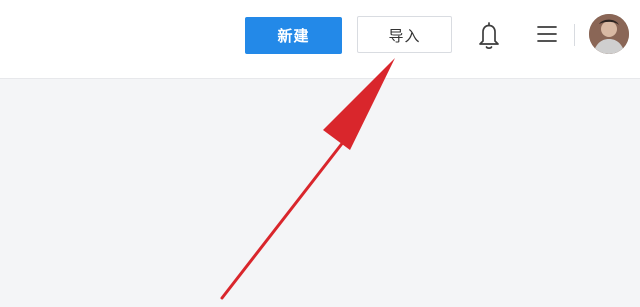 The image size is (640, 307). Describe the element at coordinates (404, 34) in the screenshot. I see `import-button: 导入` at that location.